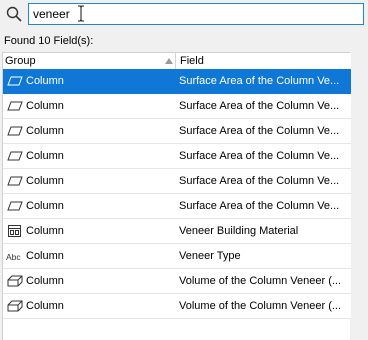  I want to click on vertical-scrollbar, so click(359, 196).